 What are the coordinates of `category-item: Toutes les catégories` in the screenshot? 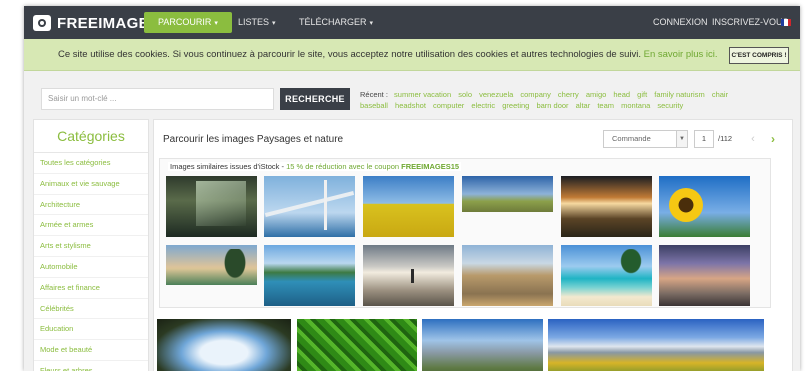 It's located at (91, 163).